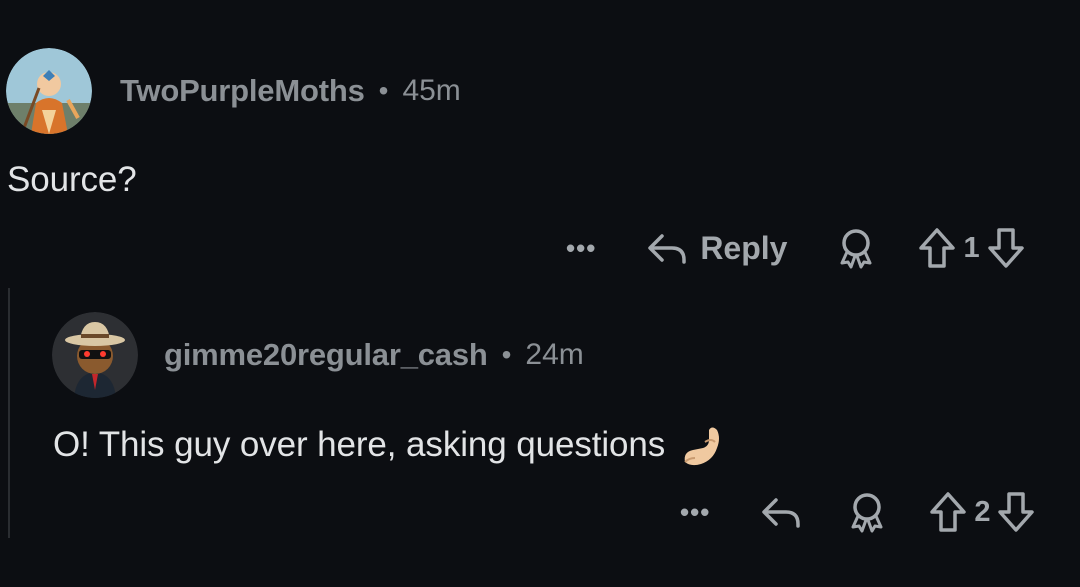 The image size is (1080, 587). I want to click on avatar-gimme20regular-cash, so click(95, 355).